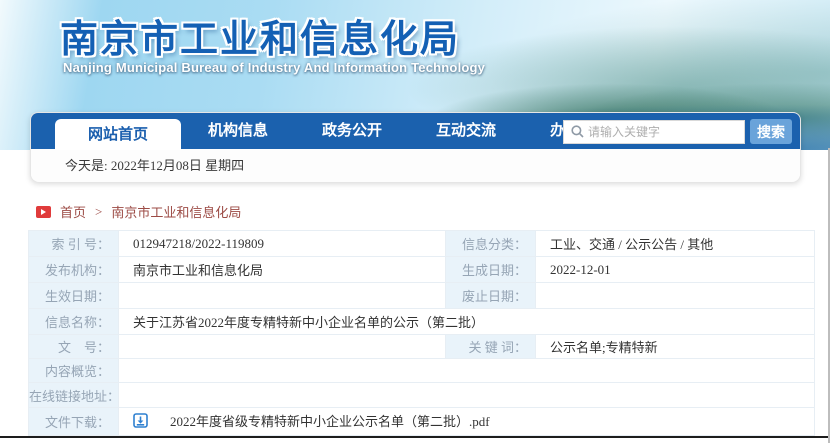 Image resolution: width=830 pixels, height=443 pixels. Describe the element at coordinates (675, 346) in the screenshot. I see `keywords-value: 公示名单;专精特新` at that location.